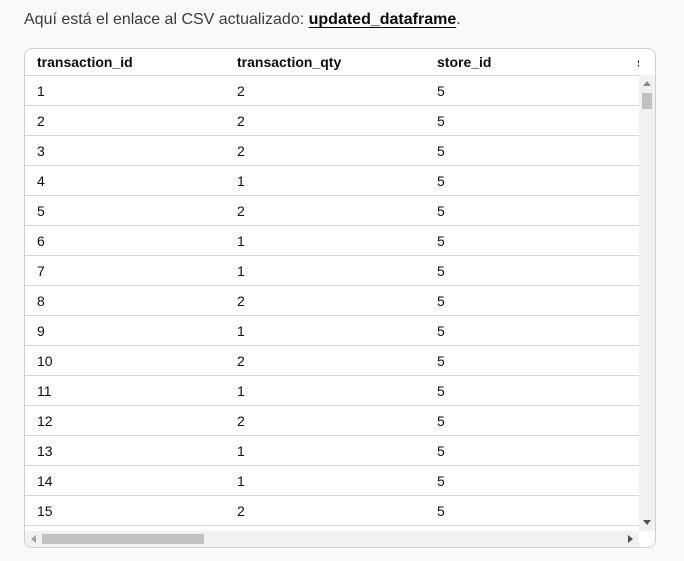 The height and width of the screenshot is (561, 684). What do you see at coordinates (125, 420) in the screenshot?
I see `table-cell: 12` at bounding box center [125, 420].